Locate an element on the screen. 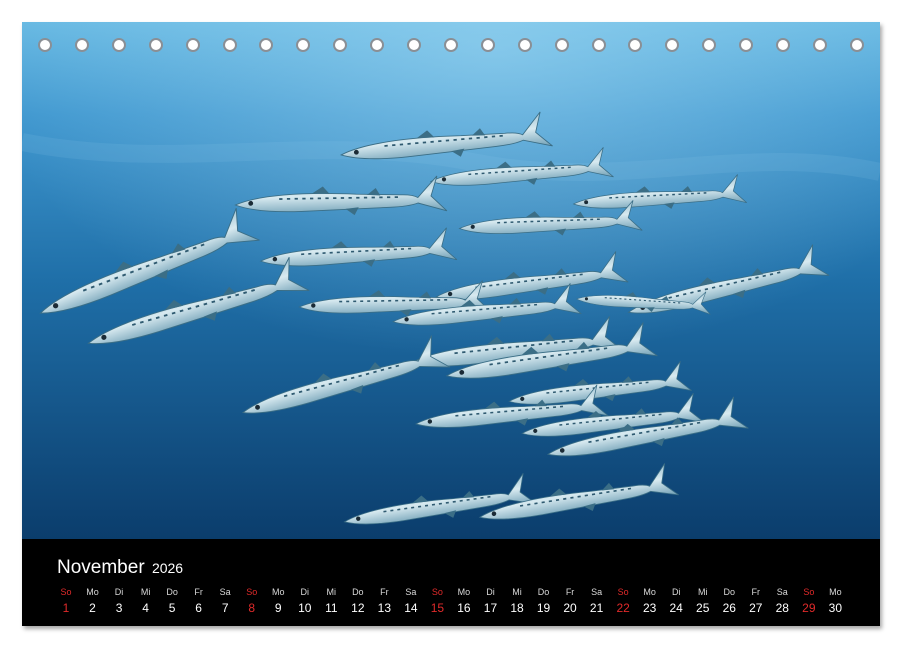  day-cell: Fr 27 is located at coordinates (756, 602).